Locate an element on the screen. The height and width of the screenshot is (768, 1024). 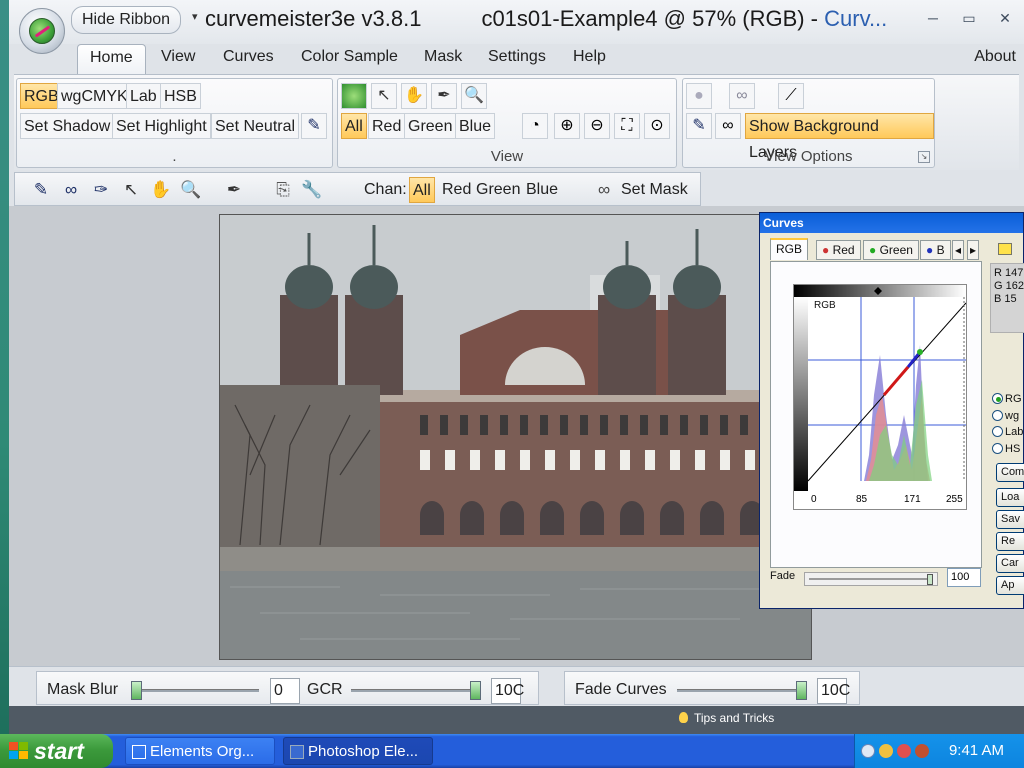
mask-blur-value: 0 is located at coordinates (285, 691).